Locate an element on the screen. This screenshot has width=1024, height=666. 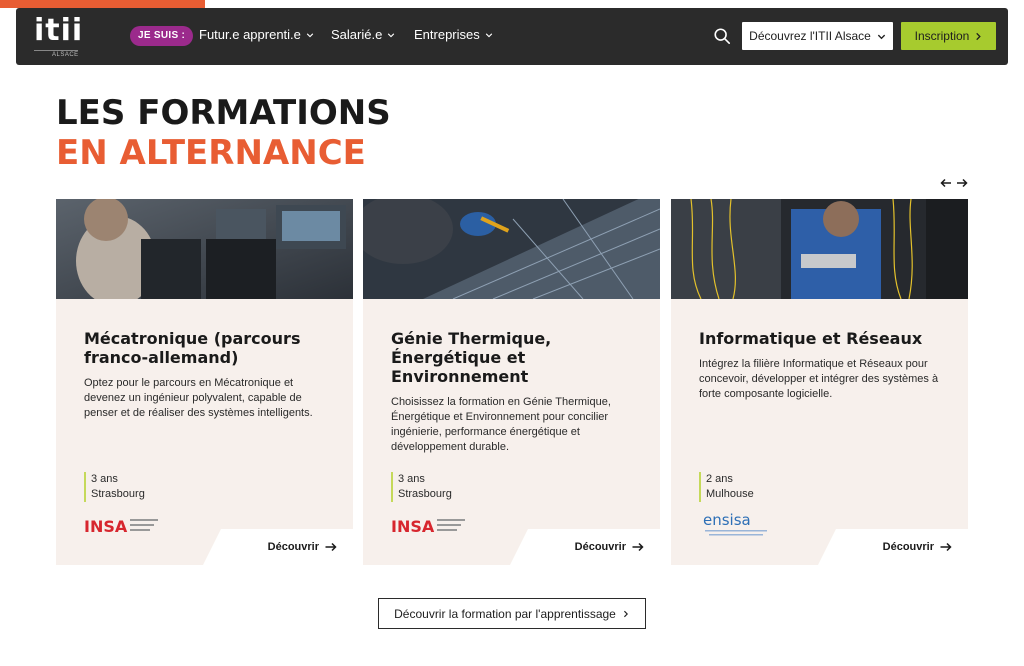
nav-item-label: Futur.e apprenti.e is located at coordinates (250, 34).